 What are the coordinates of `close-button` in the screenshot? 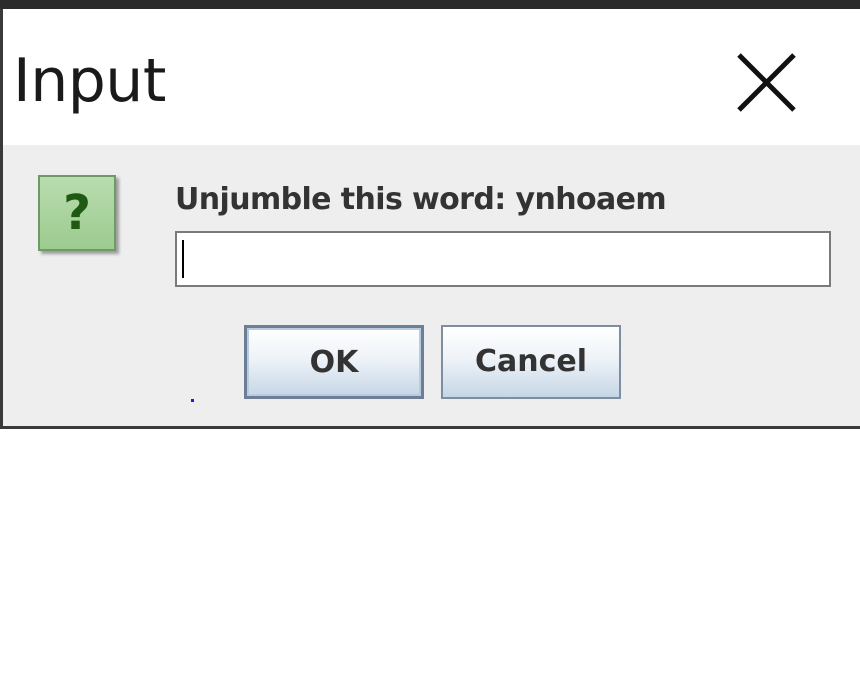 It's located at (765, 77).